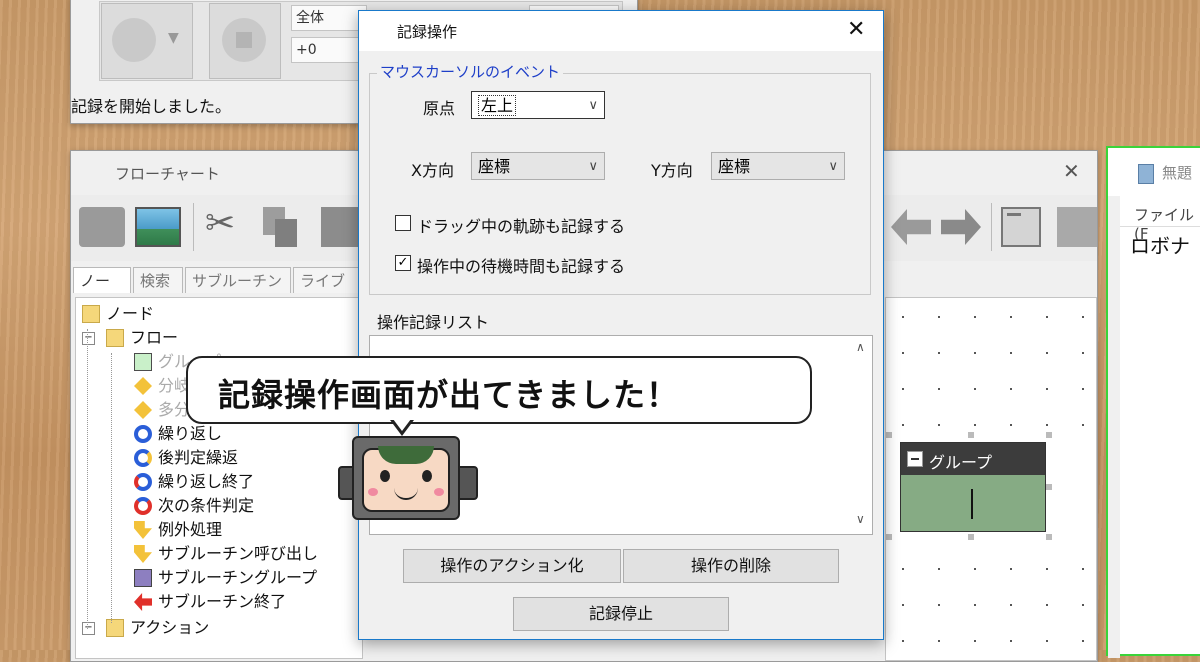 The image size is (1200, 662). What do you see at coordinates (143, 554) in the screenshot?
I see `subroutine-call-icon` at bounding box center [143, 554].